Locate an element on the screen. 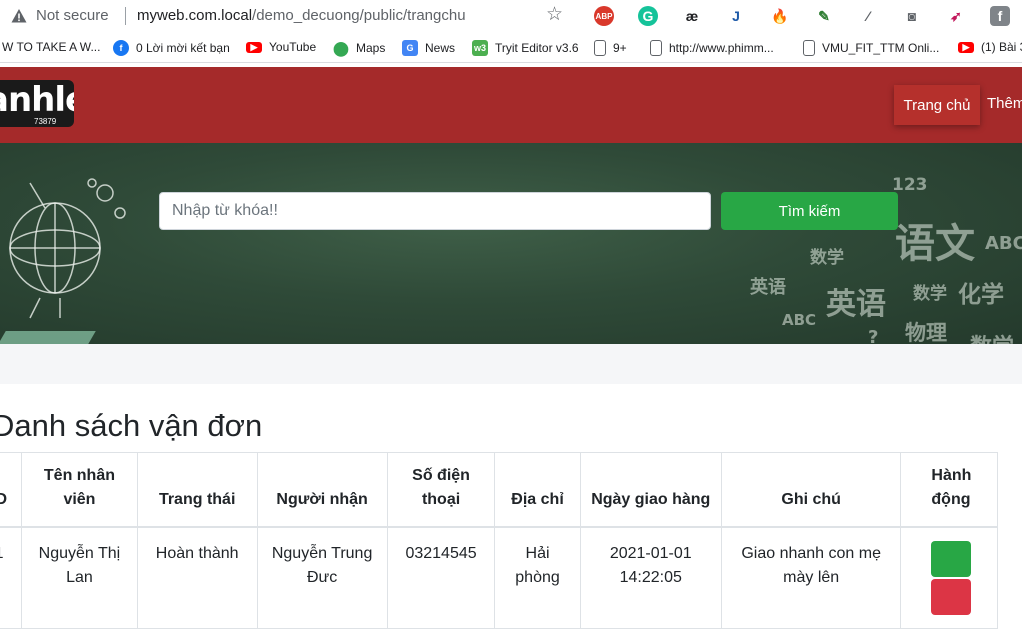  search-placeholder: Nhập từ khóa!! is located at coordinates (225, 210).